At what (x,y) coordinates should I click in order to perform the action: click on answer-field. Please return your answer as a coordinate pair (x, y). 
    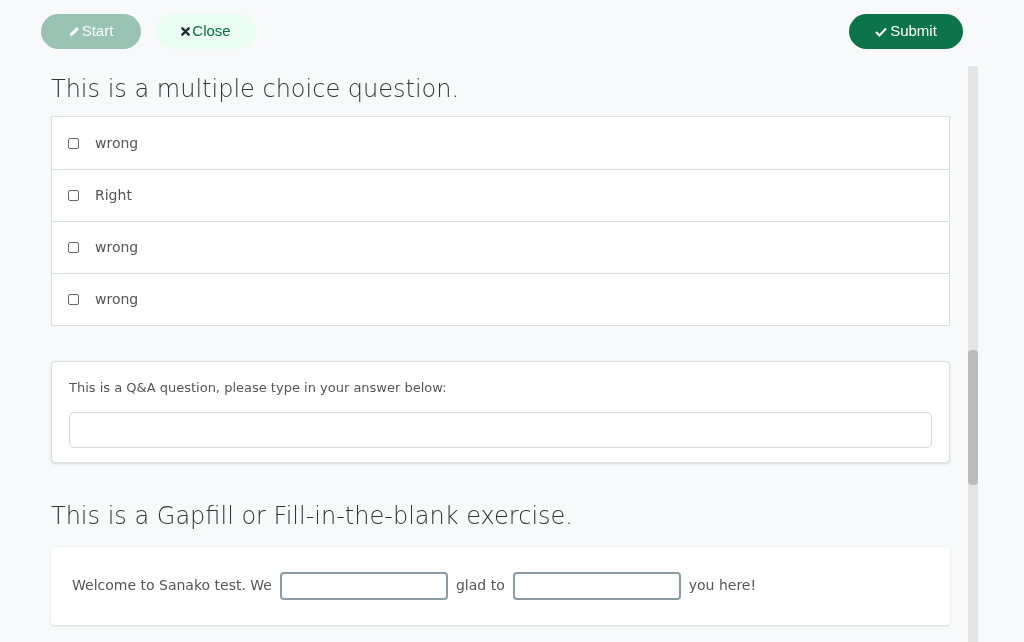
    Looking at the image, I should click on (500, 429).